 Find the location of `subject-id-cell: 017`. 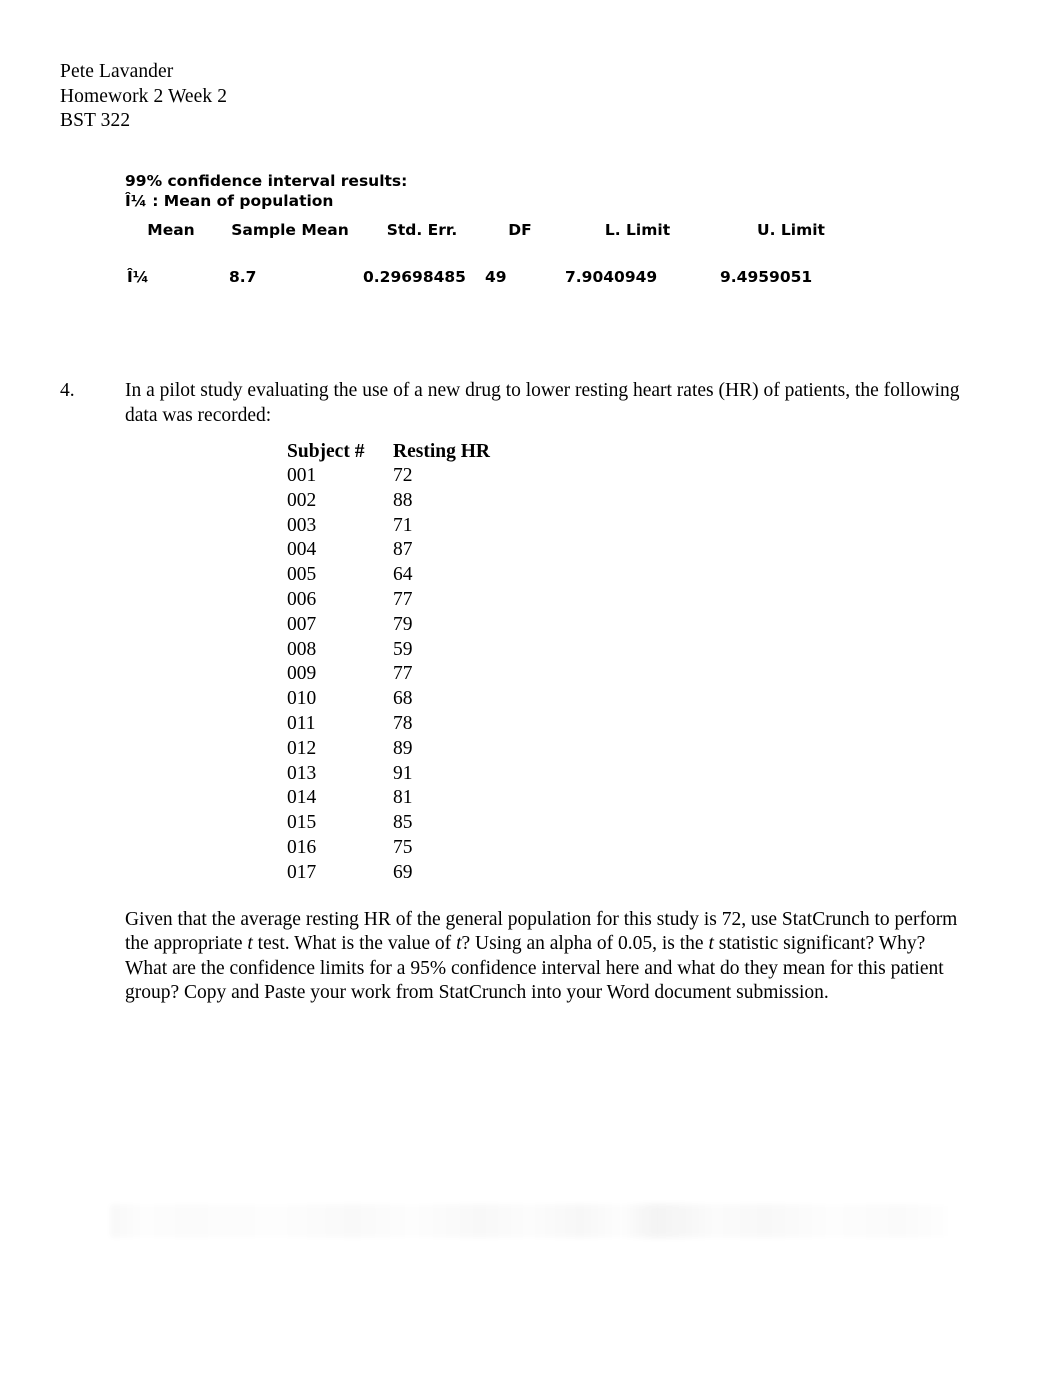

subject-id-cell: 017 is located at coordinates (302, 872).